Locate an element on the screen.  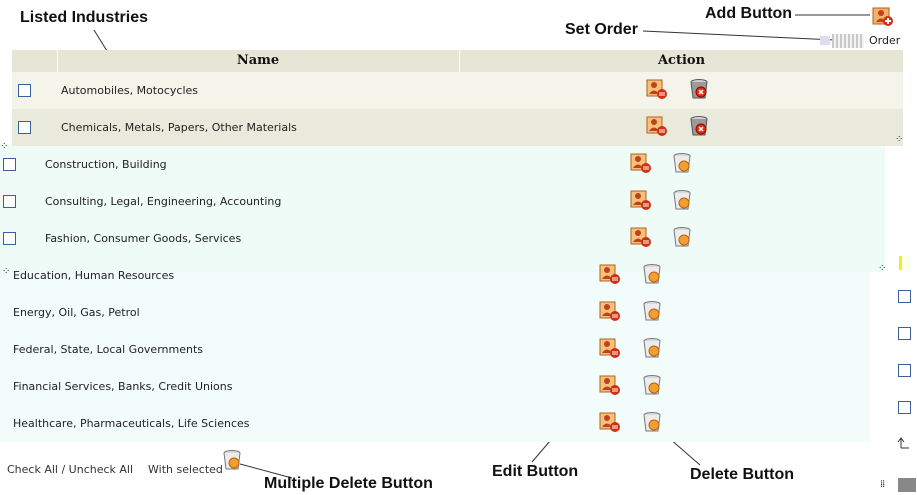
table-row: Federal, State, Local Governments is located at coordinates (435, 349).